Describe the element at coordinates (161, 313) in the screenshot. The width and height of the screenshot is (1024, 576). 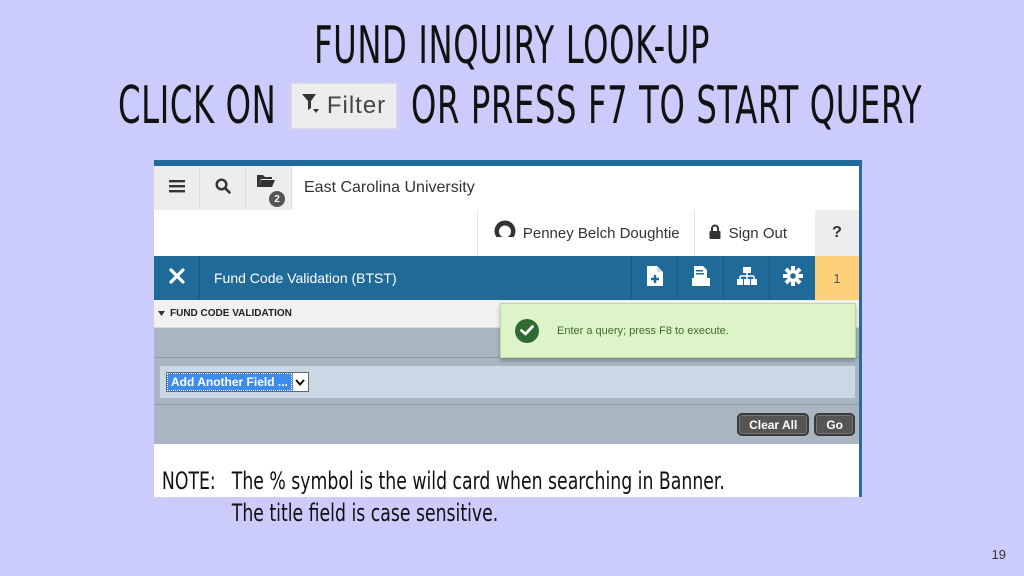
I see `collapse-triangle-icon` at that location.